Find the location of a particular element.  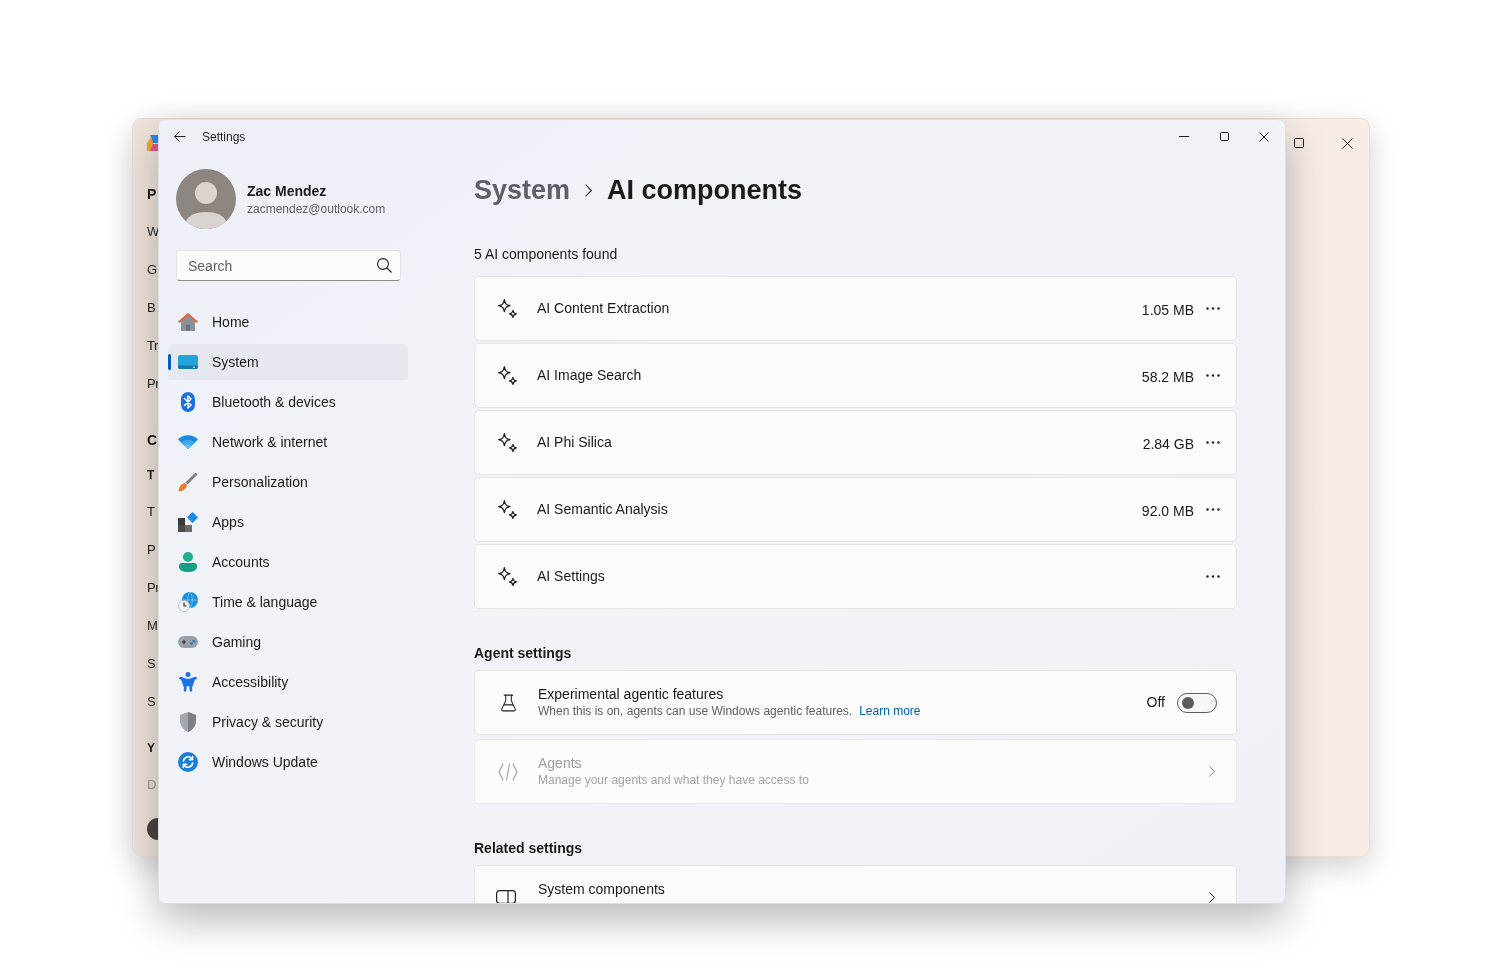

setting-title: Experimental agentic features is located at coordinates (631, 694).